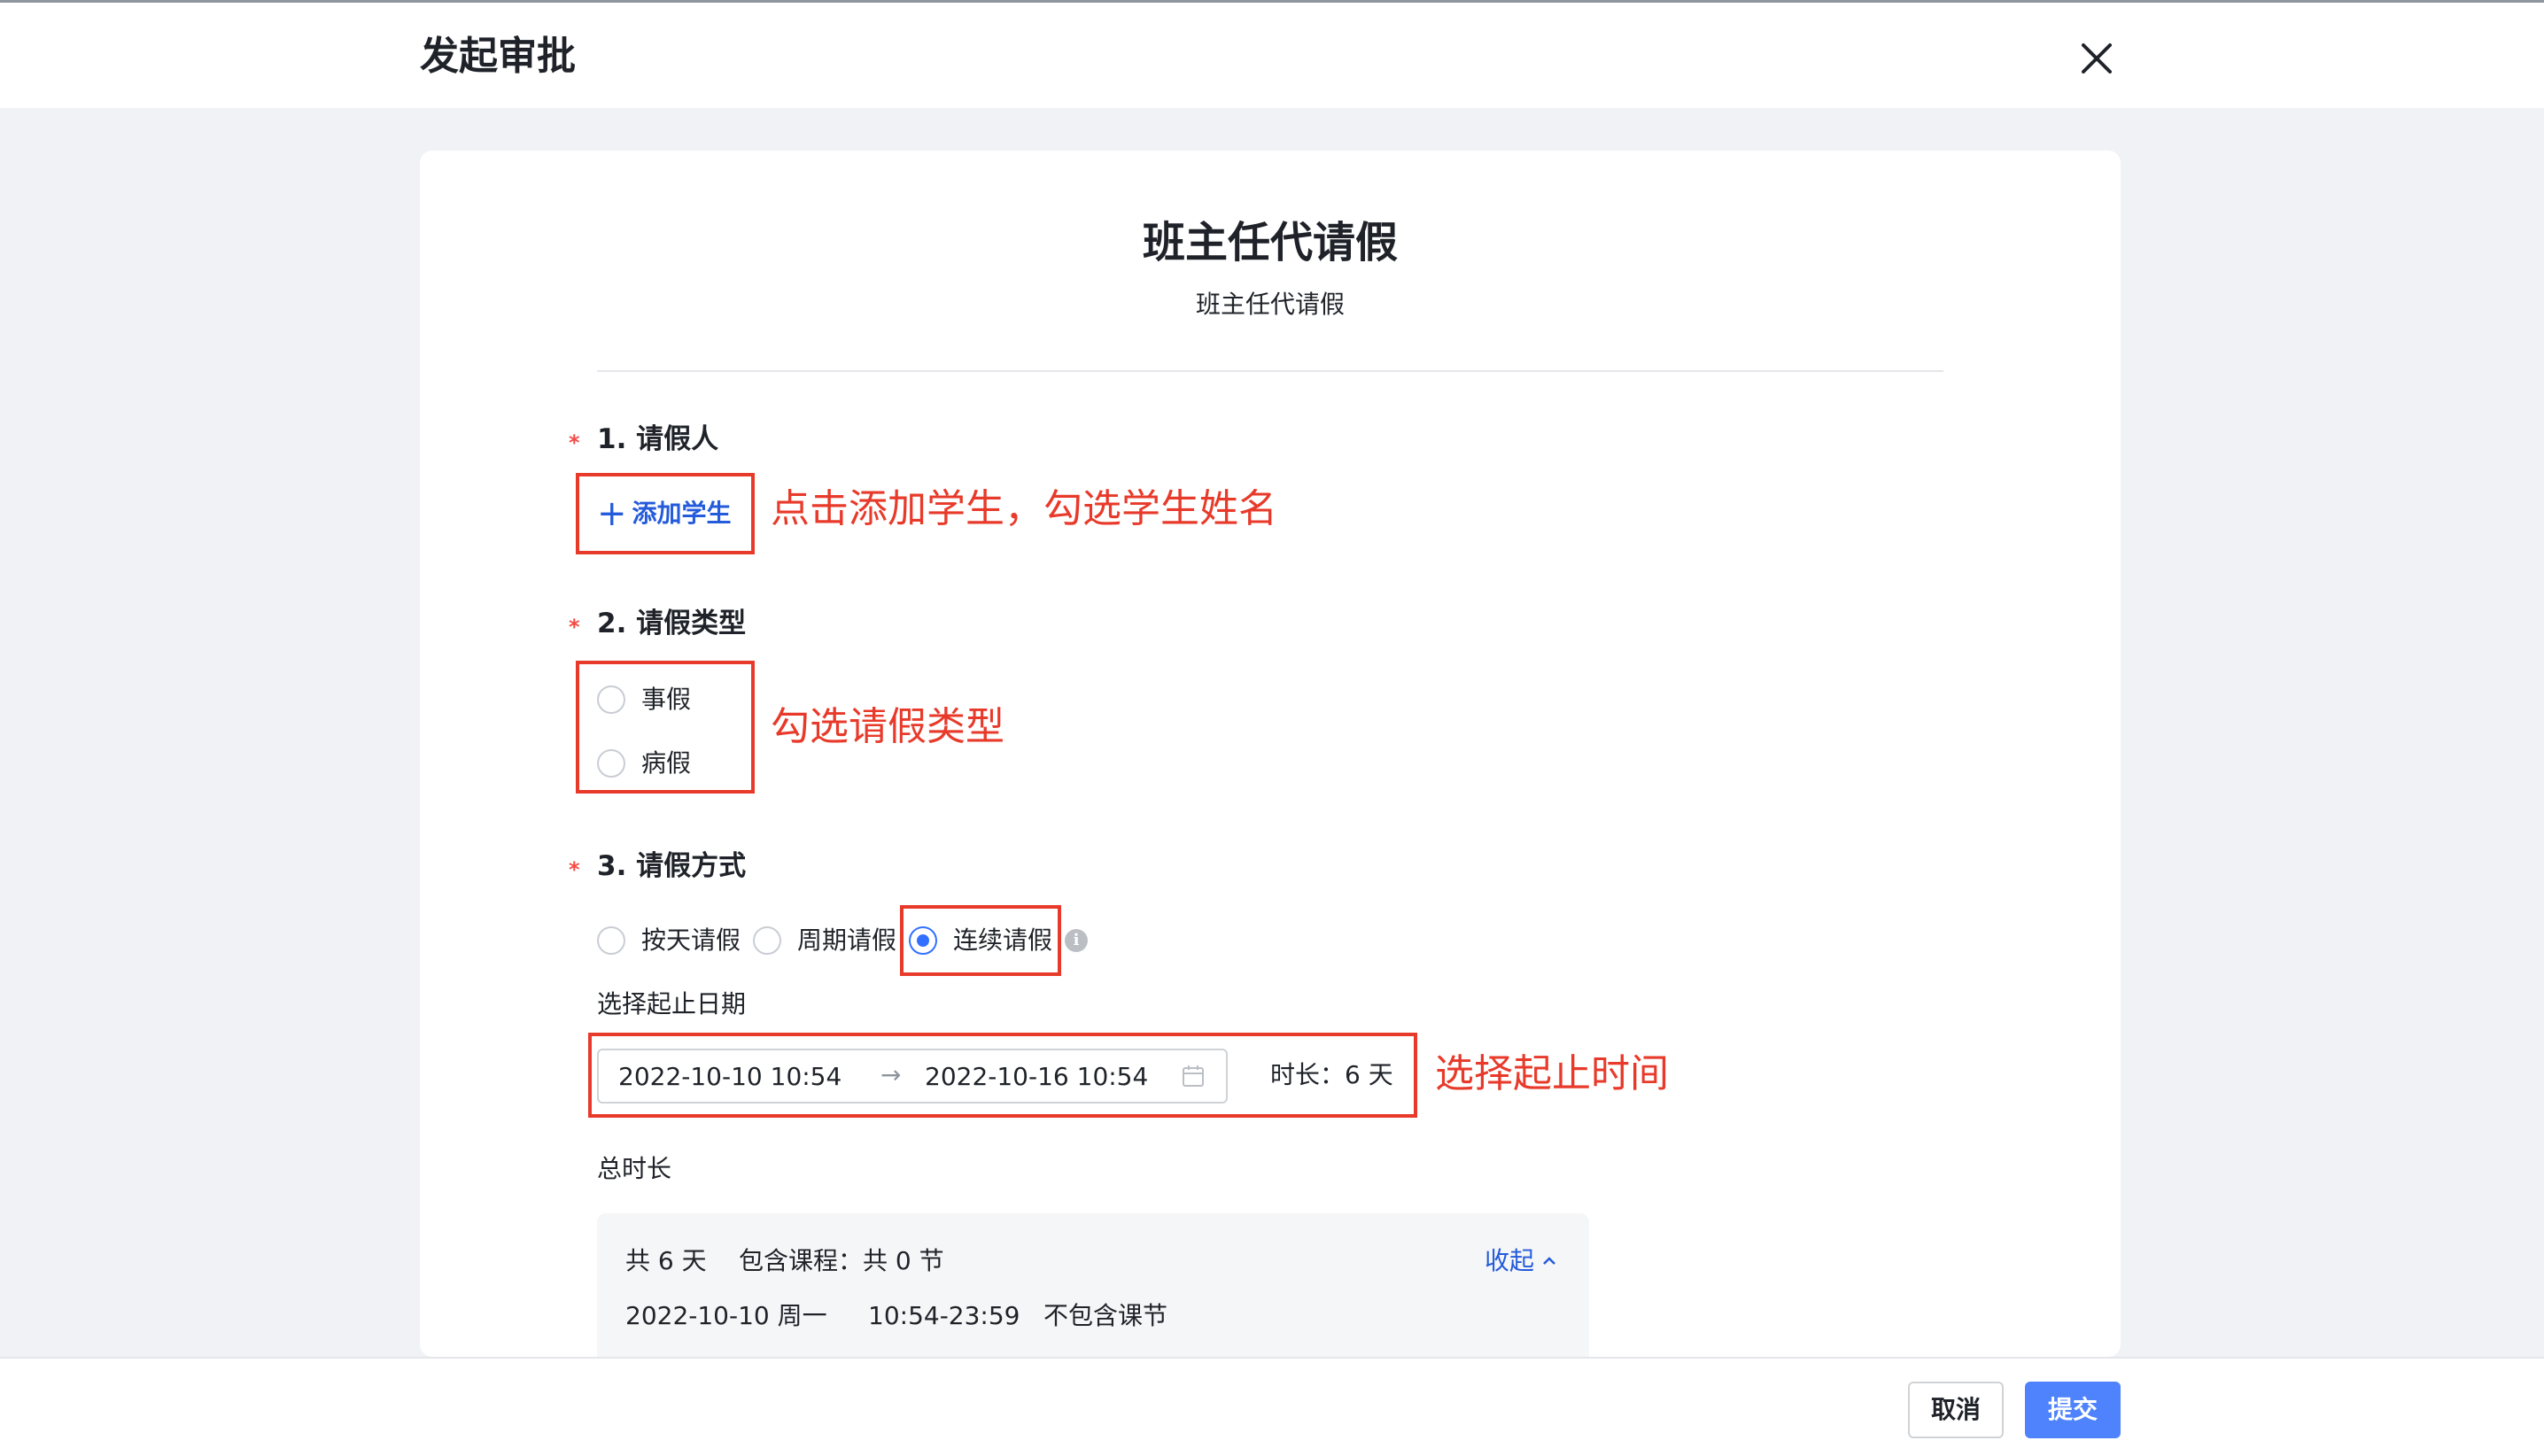 This screenshot has height=1456, width=2544. Describe the element at coordinates (1270, 371) in the screenshot. I see `divider` at that location.